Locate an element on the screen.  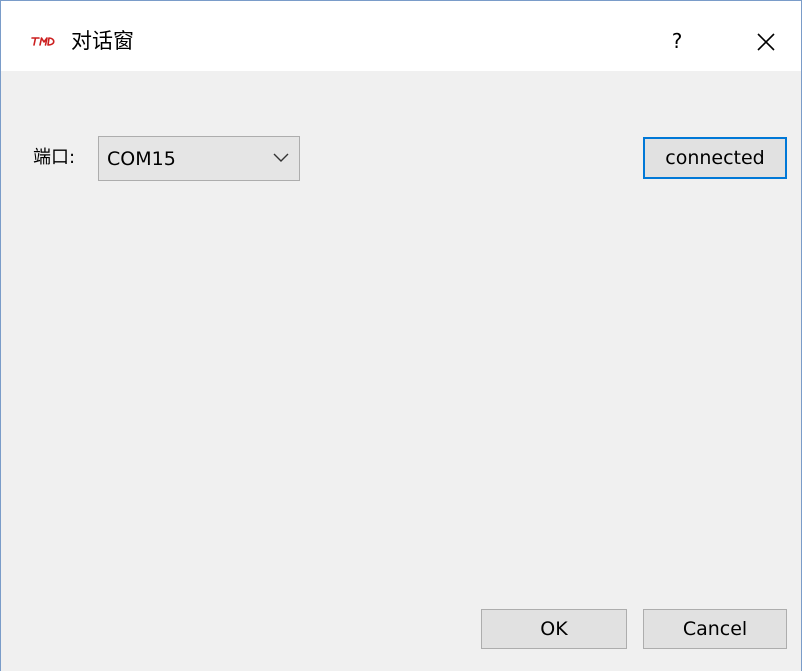
chevron-down-icon is located at coordinates (281, 157).